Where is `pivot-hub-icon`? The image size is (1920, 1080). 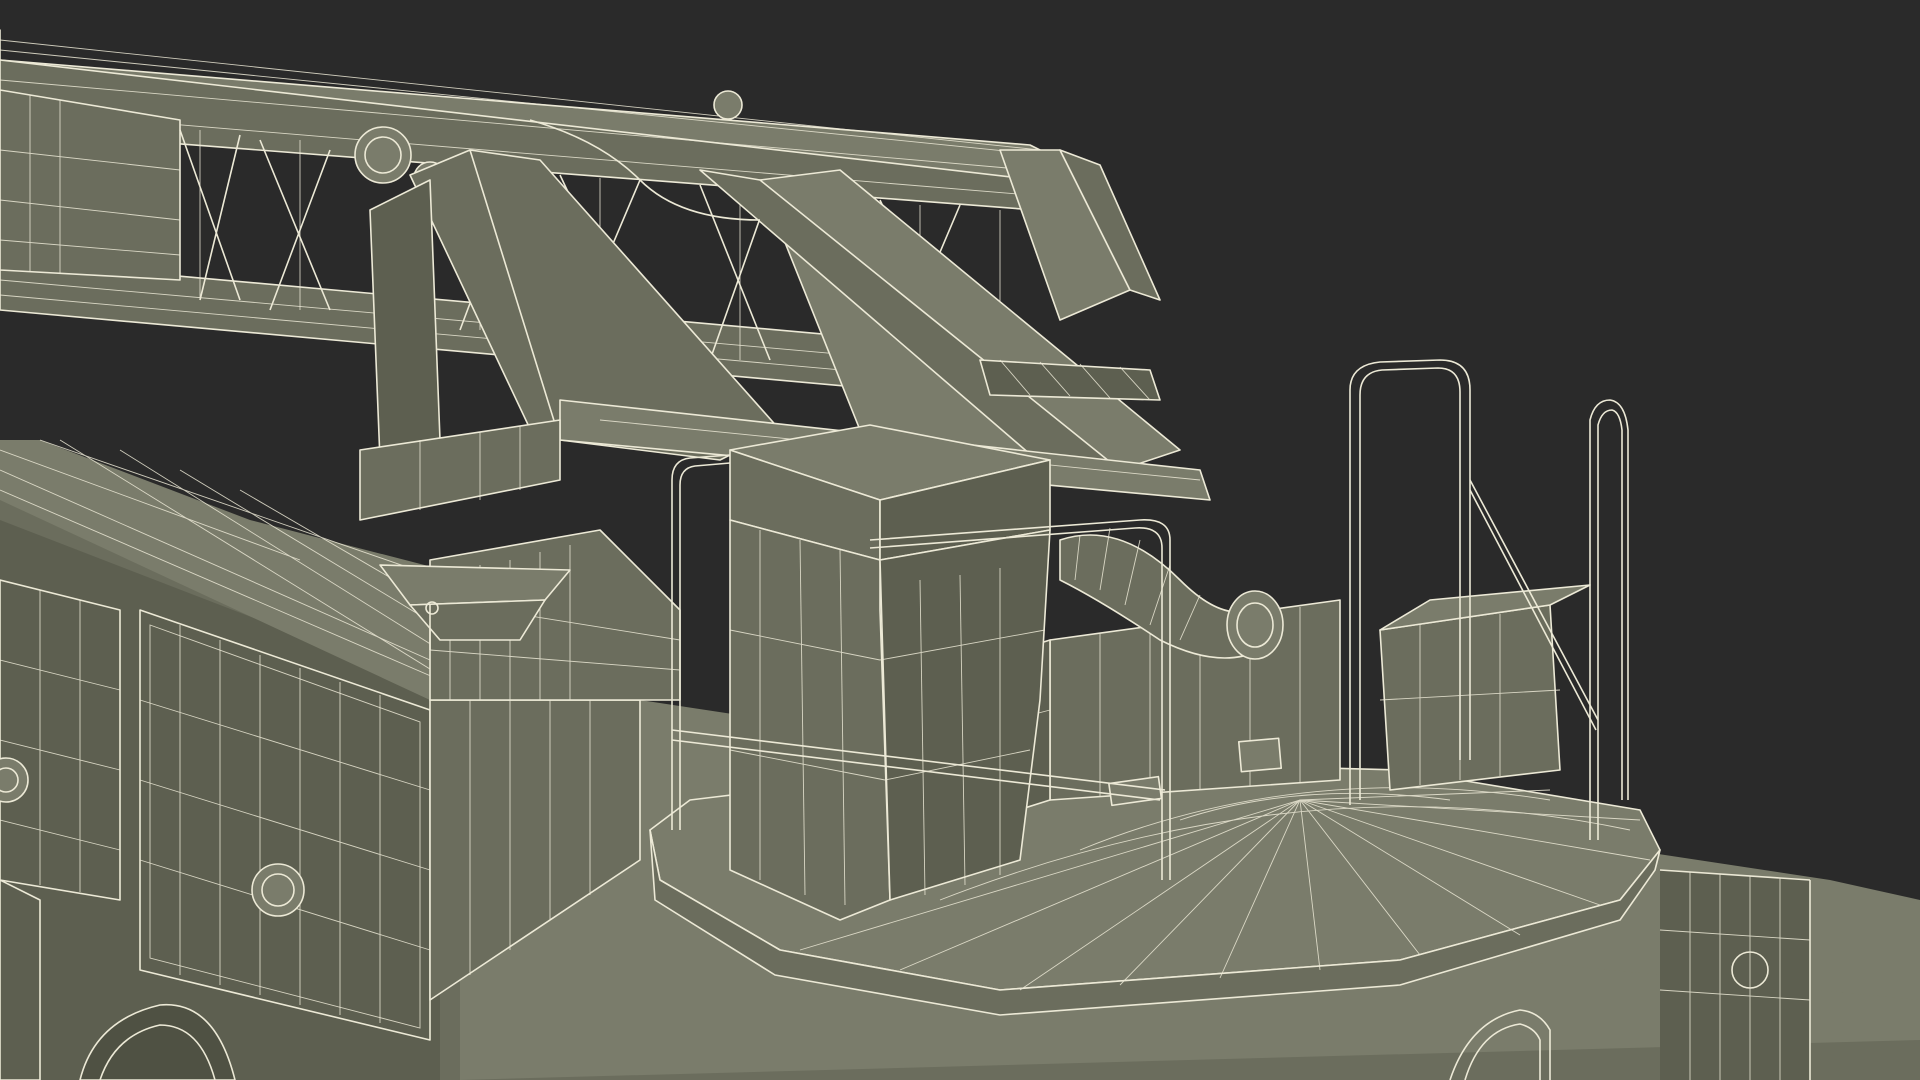 pivot-hub-icon is located at coordinates (383, 155).